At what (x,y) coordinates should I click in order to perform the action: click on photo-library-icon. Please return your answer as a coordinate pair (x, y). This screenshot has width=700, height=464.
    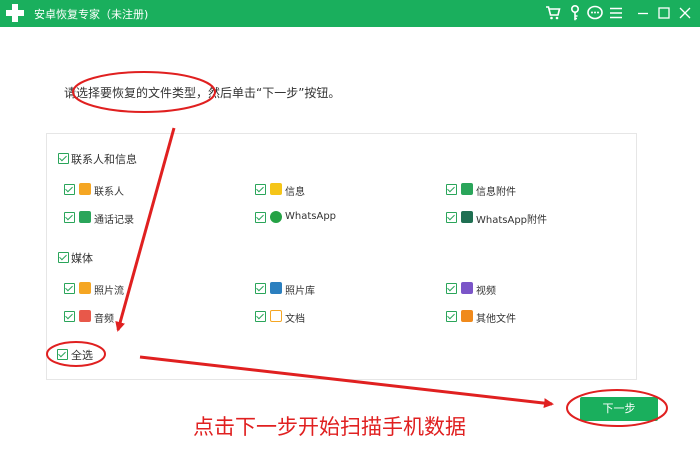
    Looking at the image, I should click on (276, 288).